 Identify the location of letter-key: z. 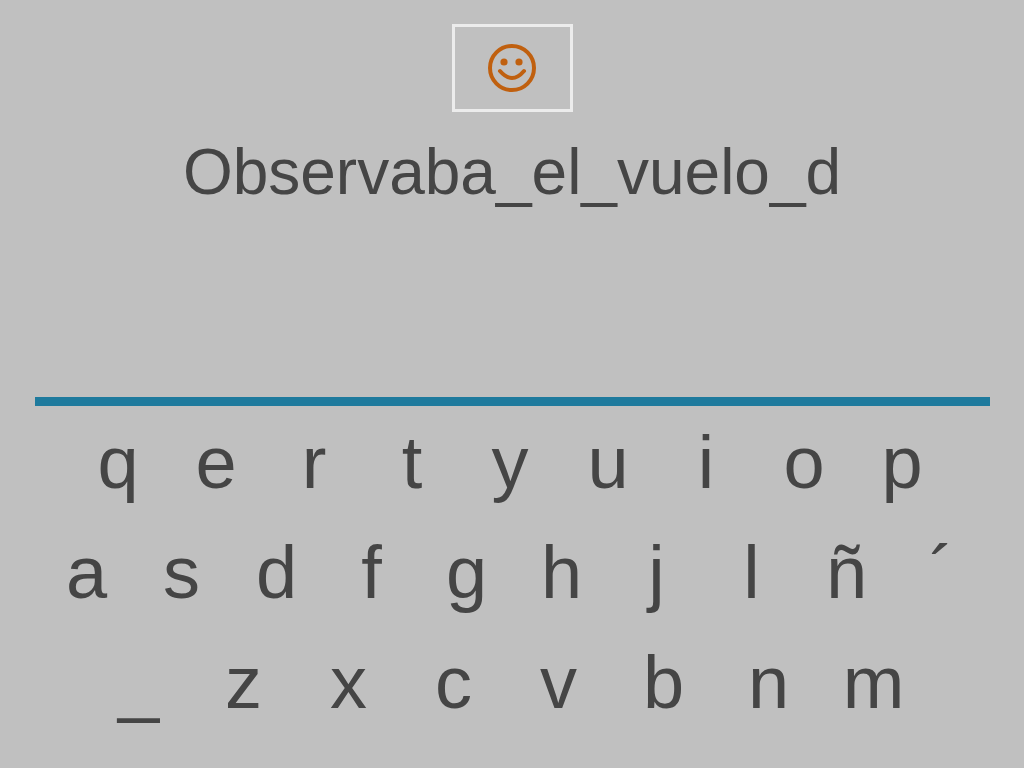
(243, 683).